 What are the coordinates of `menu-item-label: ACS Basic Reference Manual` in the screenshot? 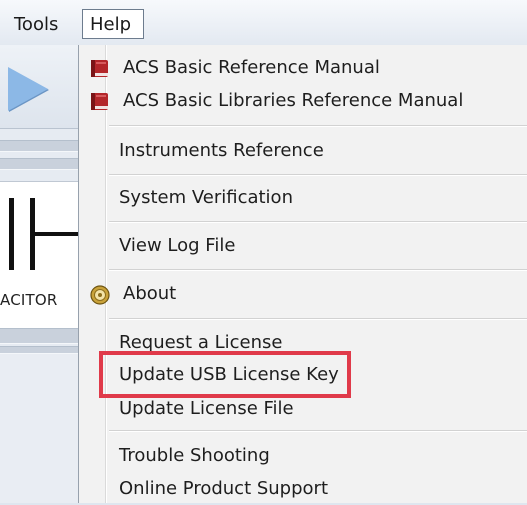 It's located at (251, 67).